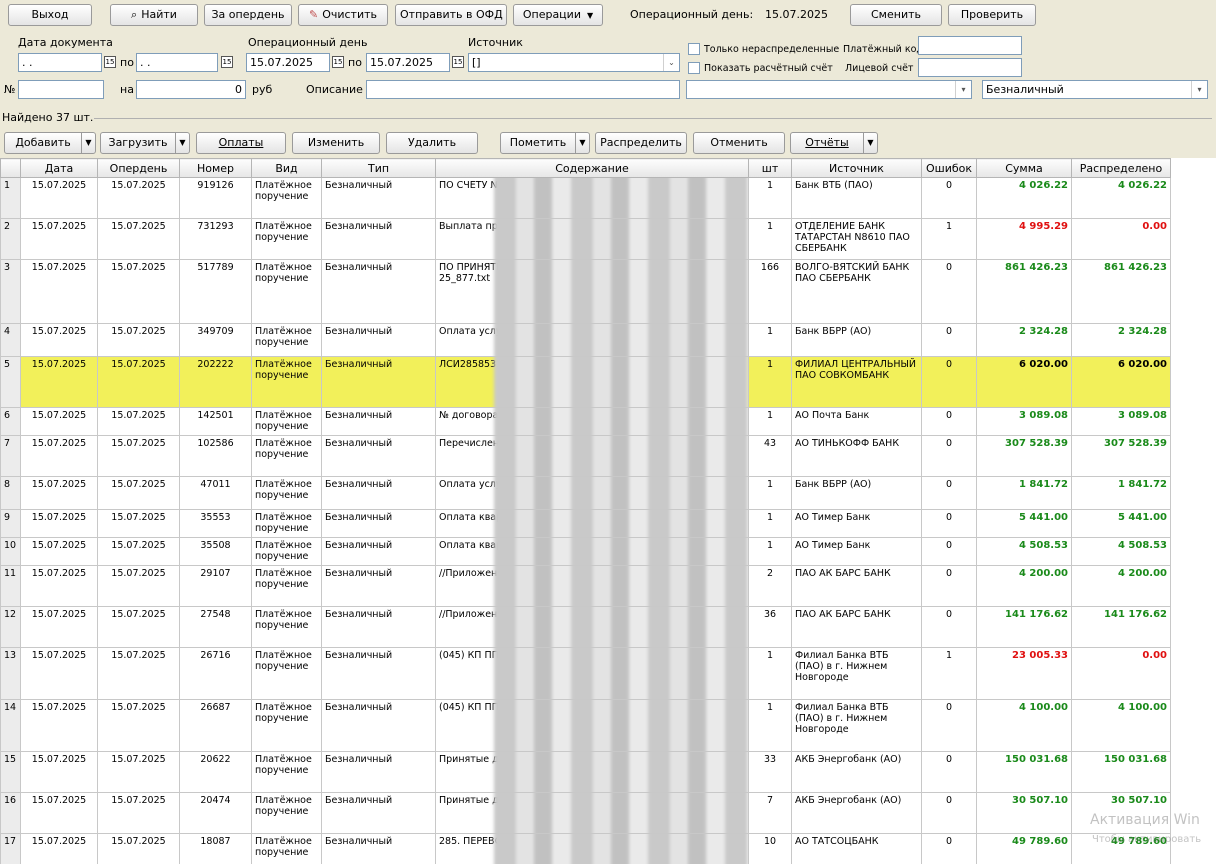  I want to click on source-cell: ВОЛГО-ВЯТСКИЙ БАНК ПАО СБЕРБАНК, so click(856, 291).